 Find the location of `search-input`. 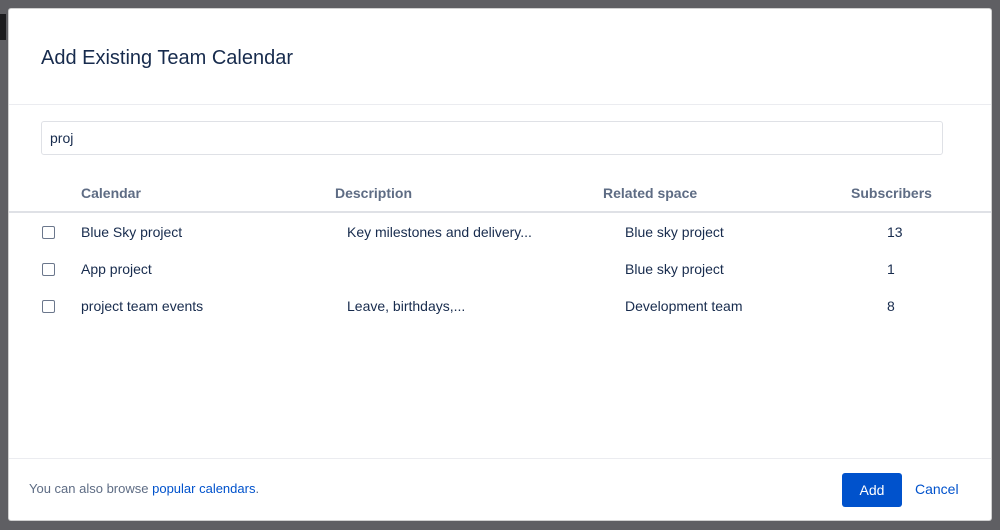

search-input is located at coordinates (492, 138).